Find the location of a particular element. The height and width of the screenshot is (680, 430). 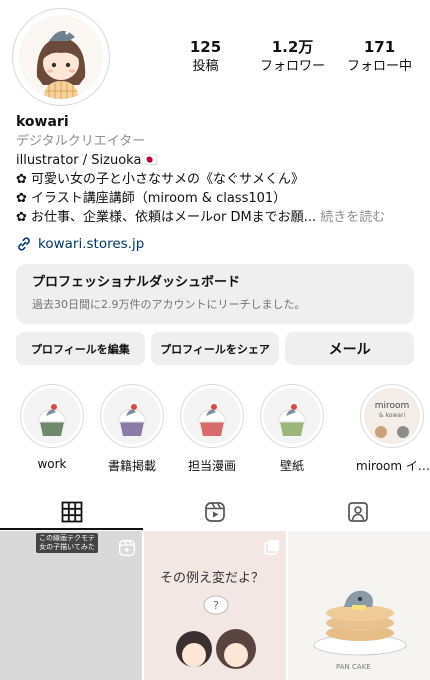

highlight-work: work is located at coordinates (52, 427).